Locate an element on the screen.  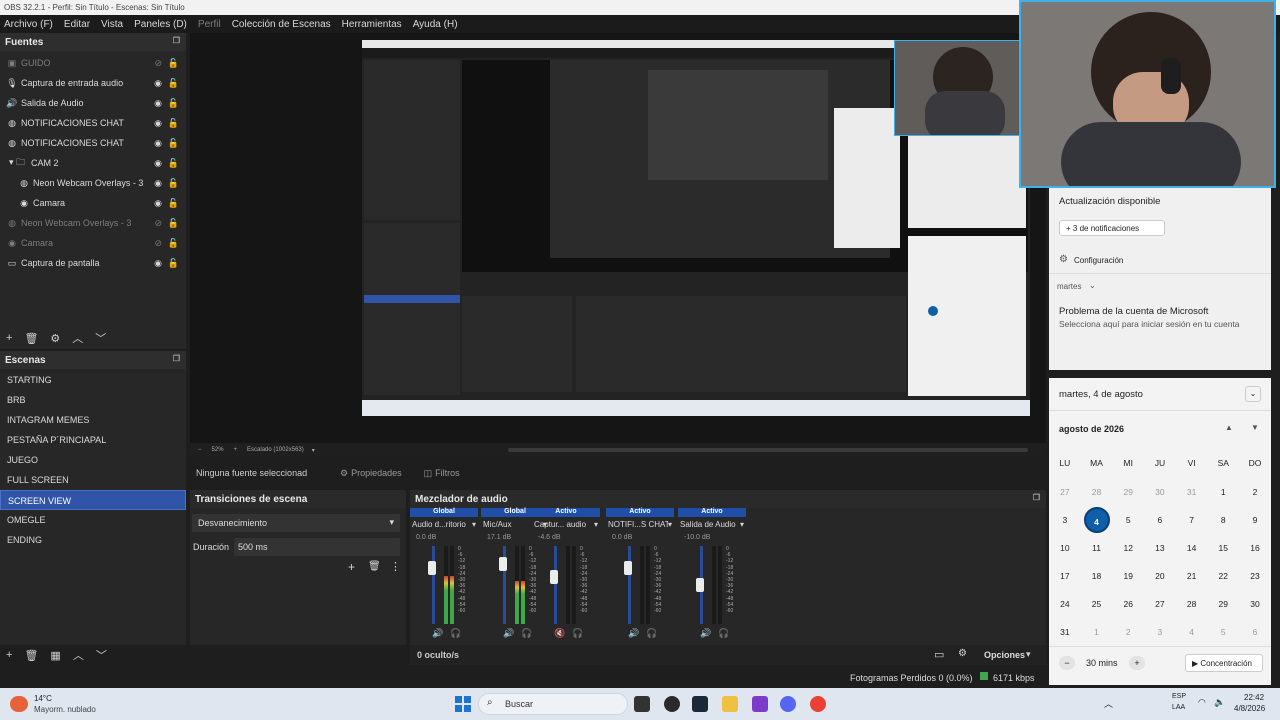
task-view-icon is located at coordinates (642, 704).